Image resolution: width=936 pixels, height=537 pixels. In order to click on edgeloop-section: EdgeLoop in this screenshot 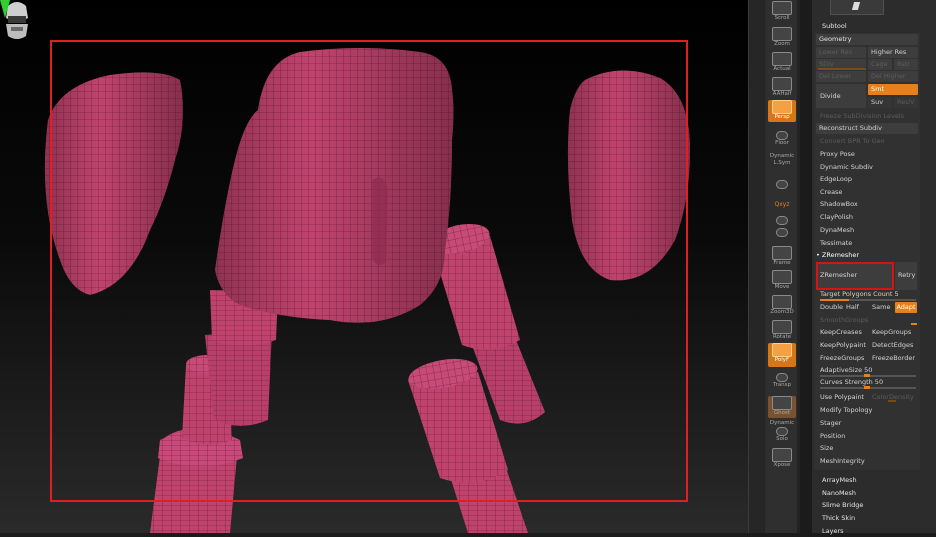, I will do `click(836, 179)`.